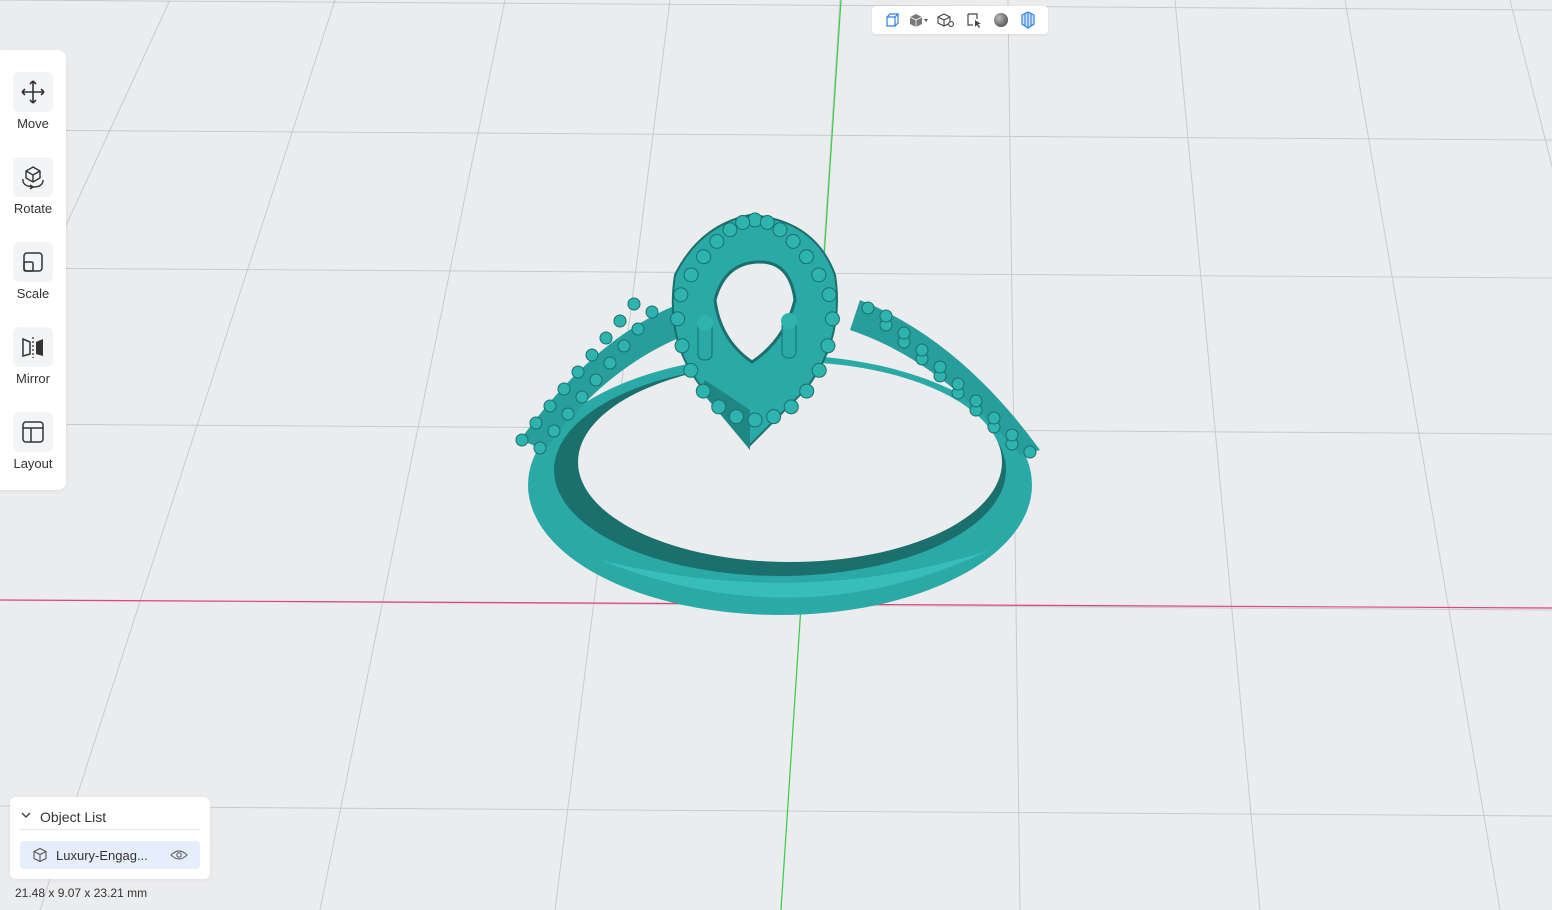 This screenshot has height=910, width=1552. What do you see at coordinates (26, 817) in the screenshot?
I see `chevron-down-icon` at bounding box center [26, 817].